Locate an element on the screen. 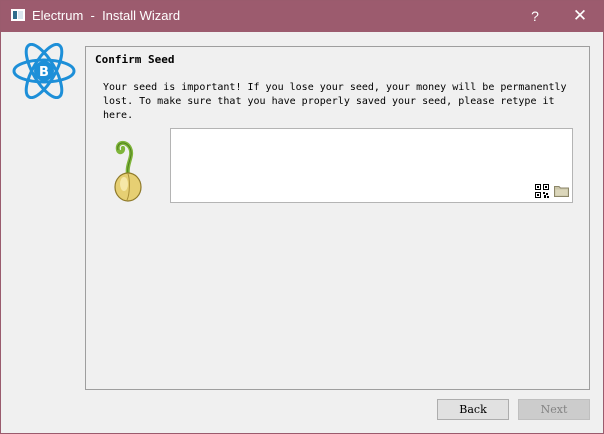  help-button: ? is located at coordinates (535, 16).